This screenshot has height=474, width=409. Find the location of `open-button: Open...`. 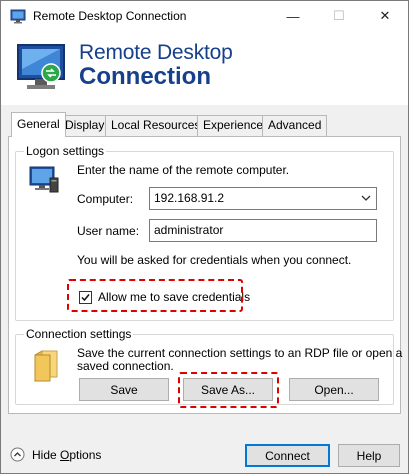

open-button: Open... is located at coordinates (334, 389).